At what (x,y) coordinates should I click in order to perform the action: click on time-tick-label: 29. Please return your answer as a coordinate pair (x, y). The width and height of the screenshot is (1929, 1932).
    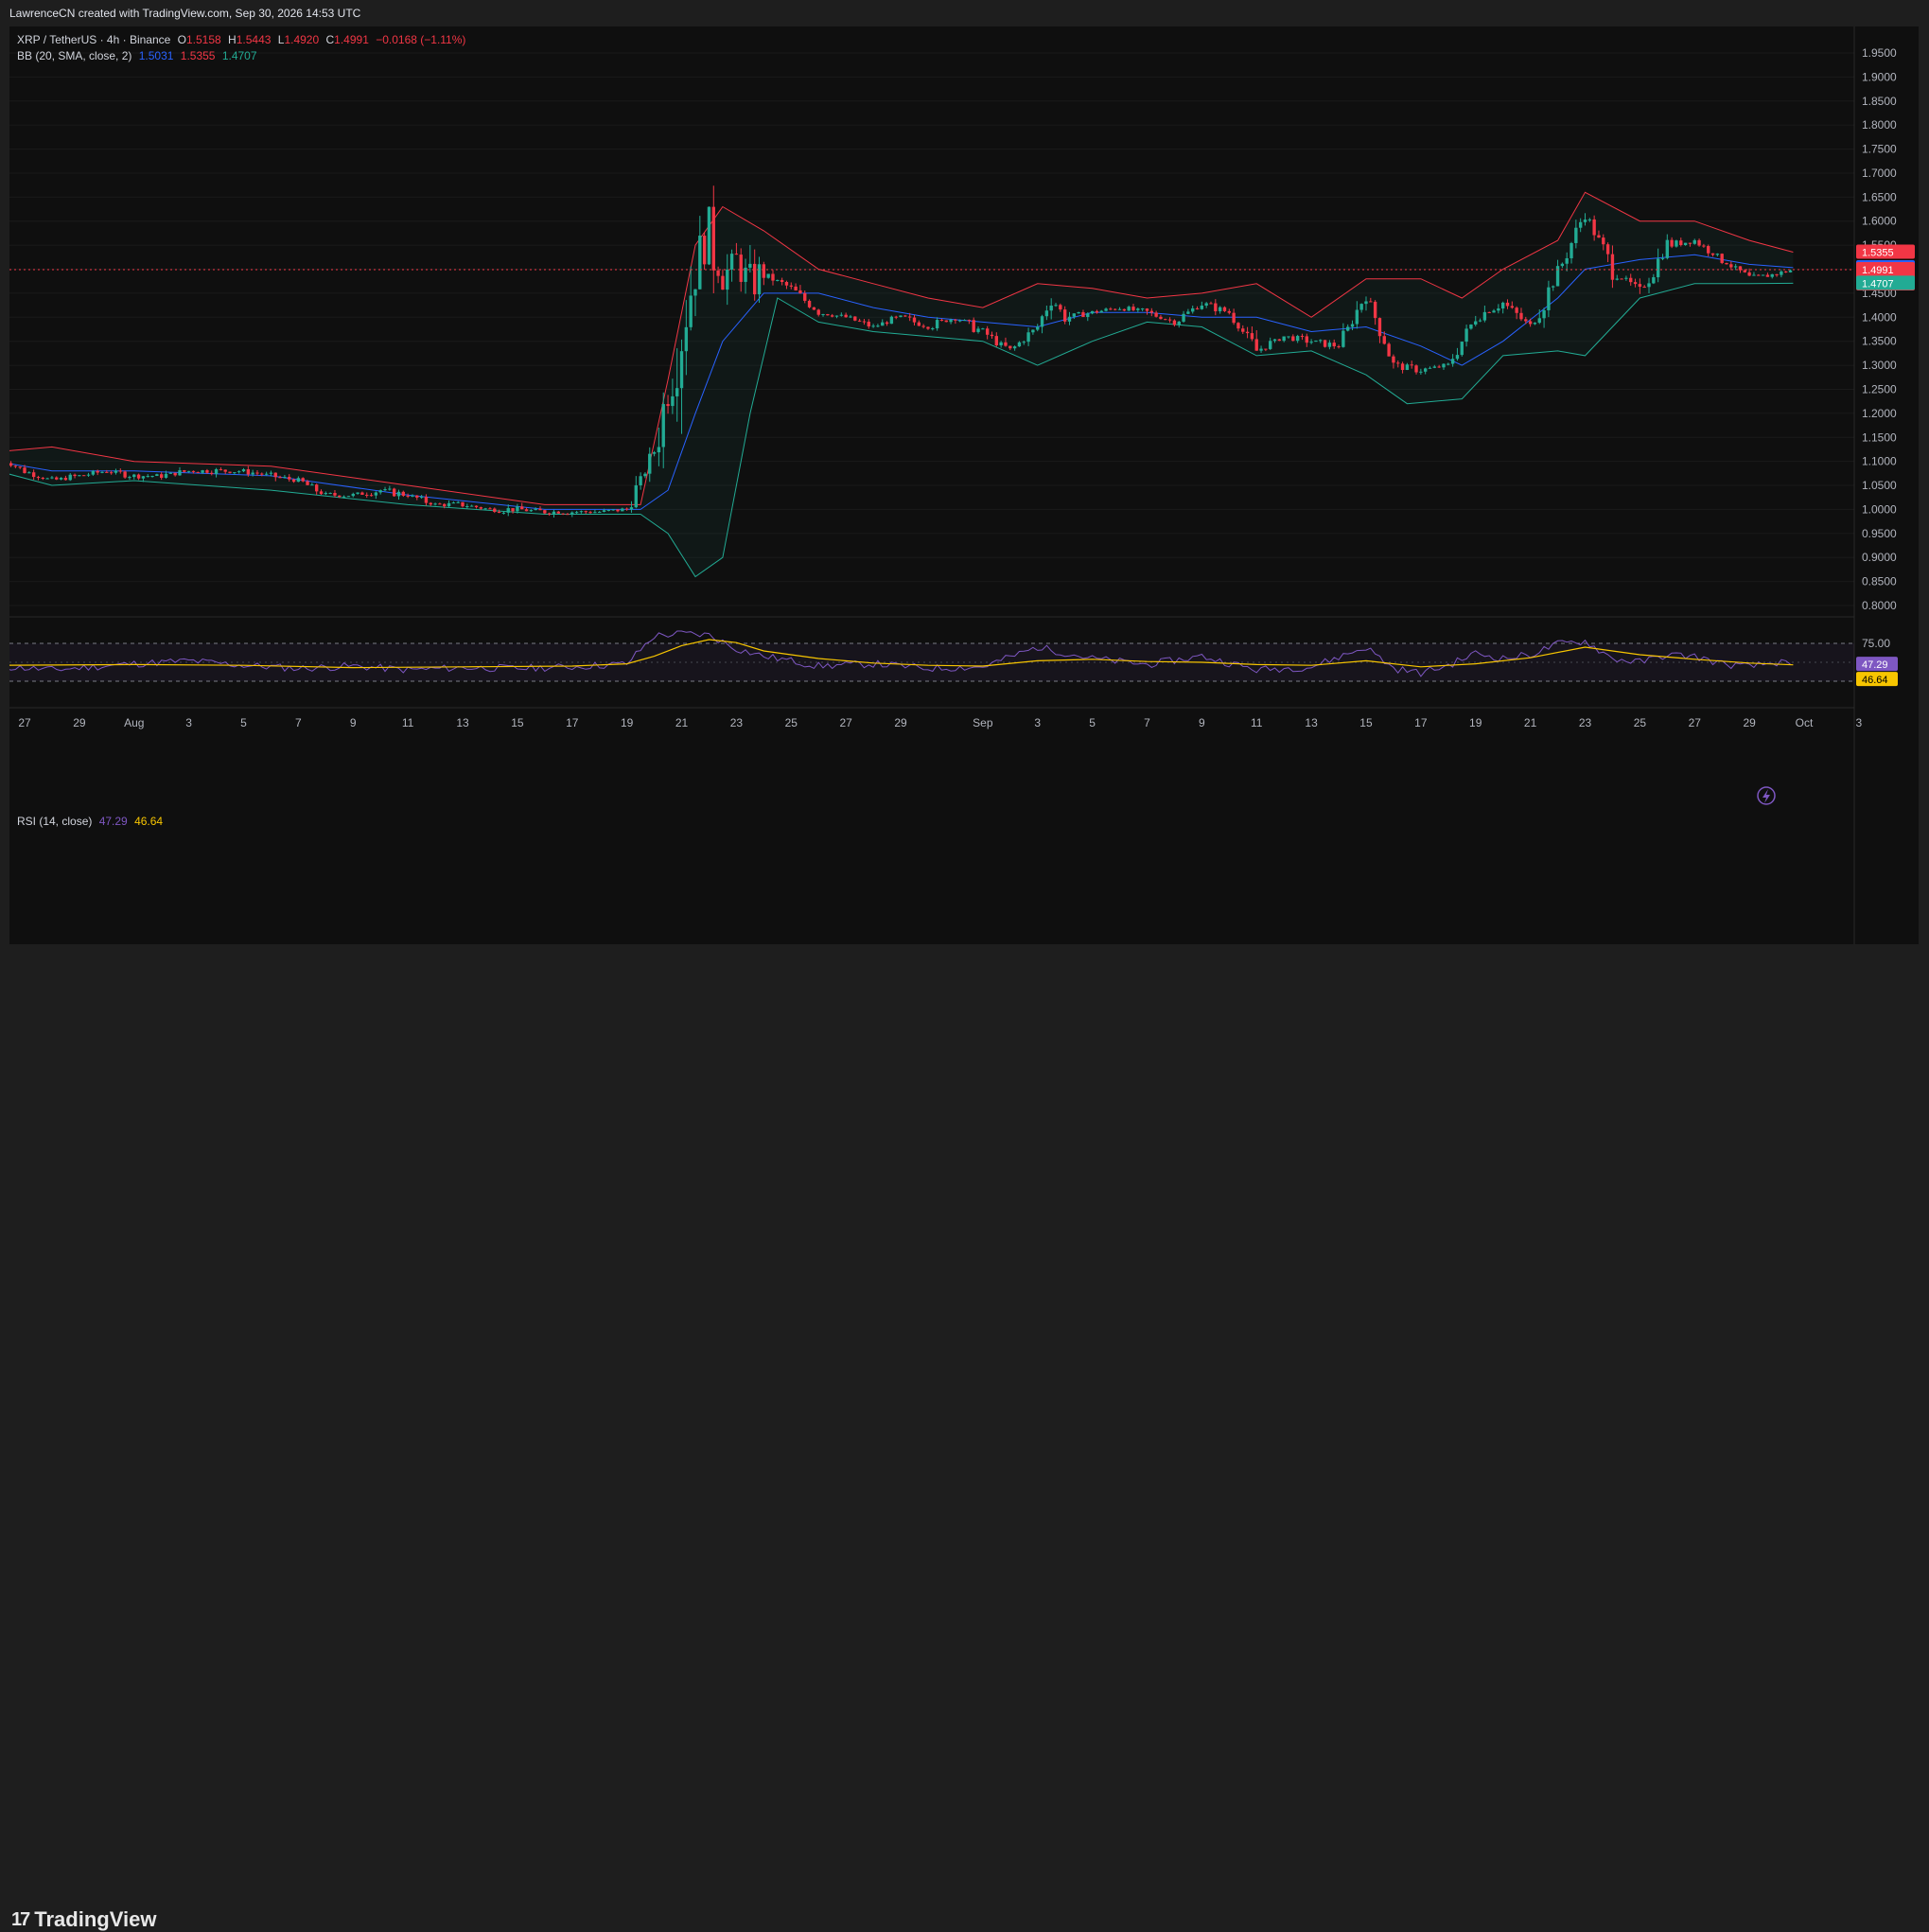
    Looking at the image, I should click on (1749, 722).